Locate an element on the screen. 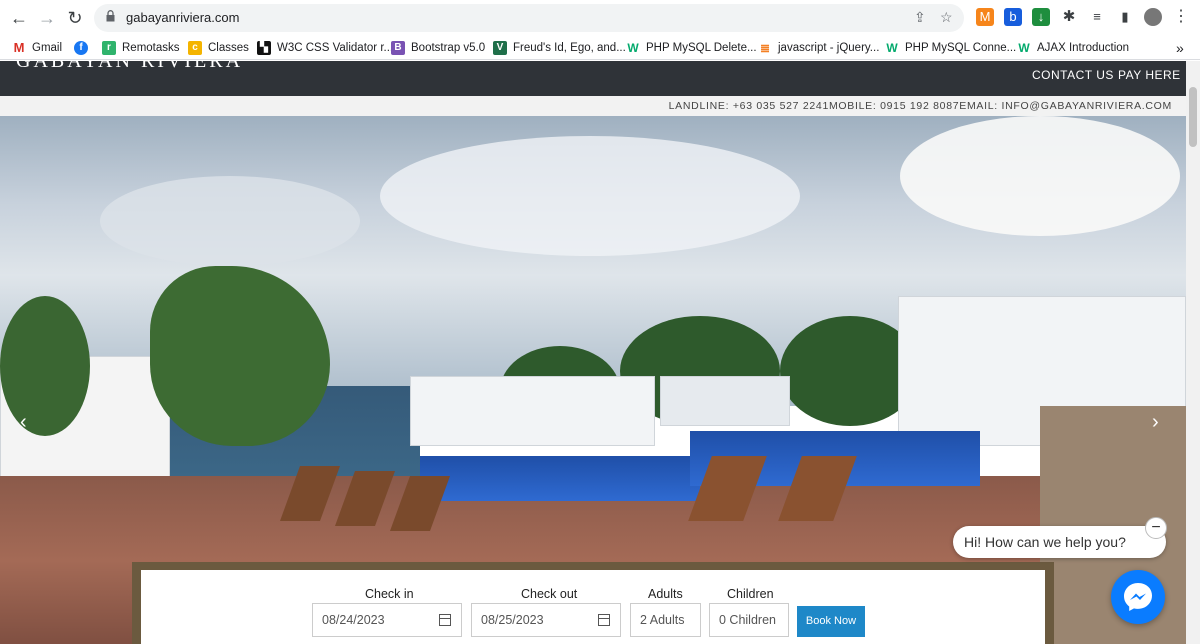 The width and height of the screenshot is (1200, 644). messenger-chat-button is located at coordinates (1138, 597).